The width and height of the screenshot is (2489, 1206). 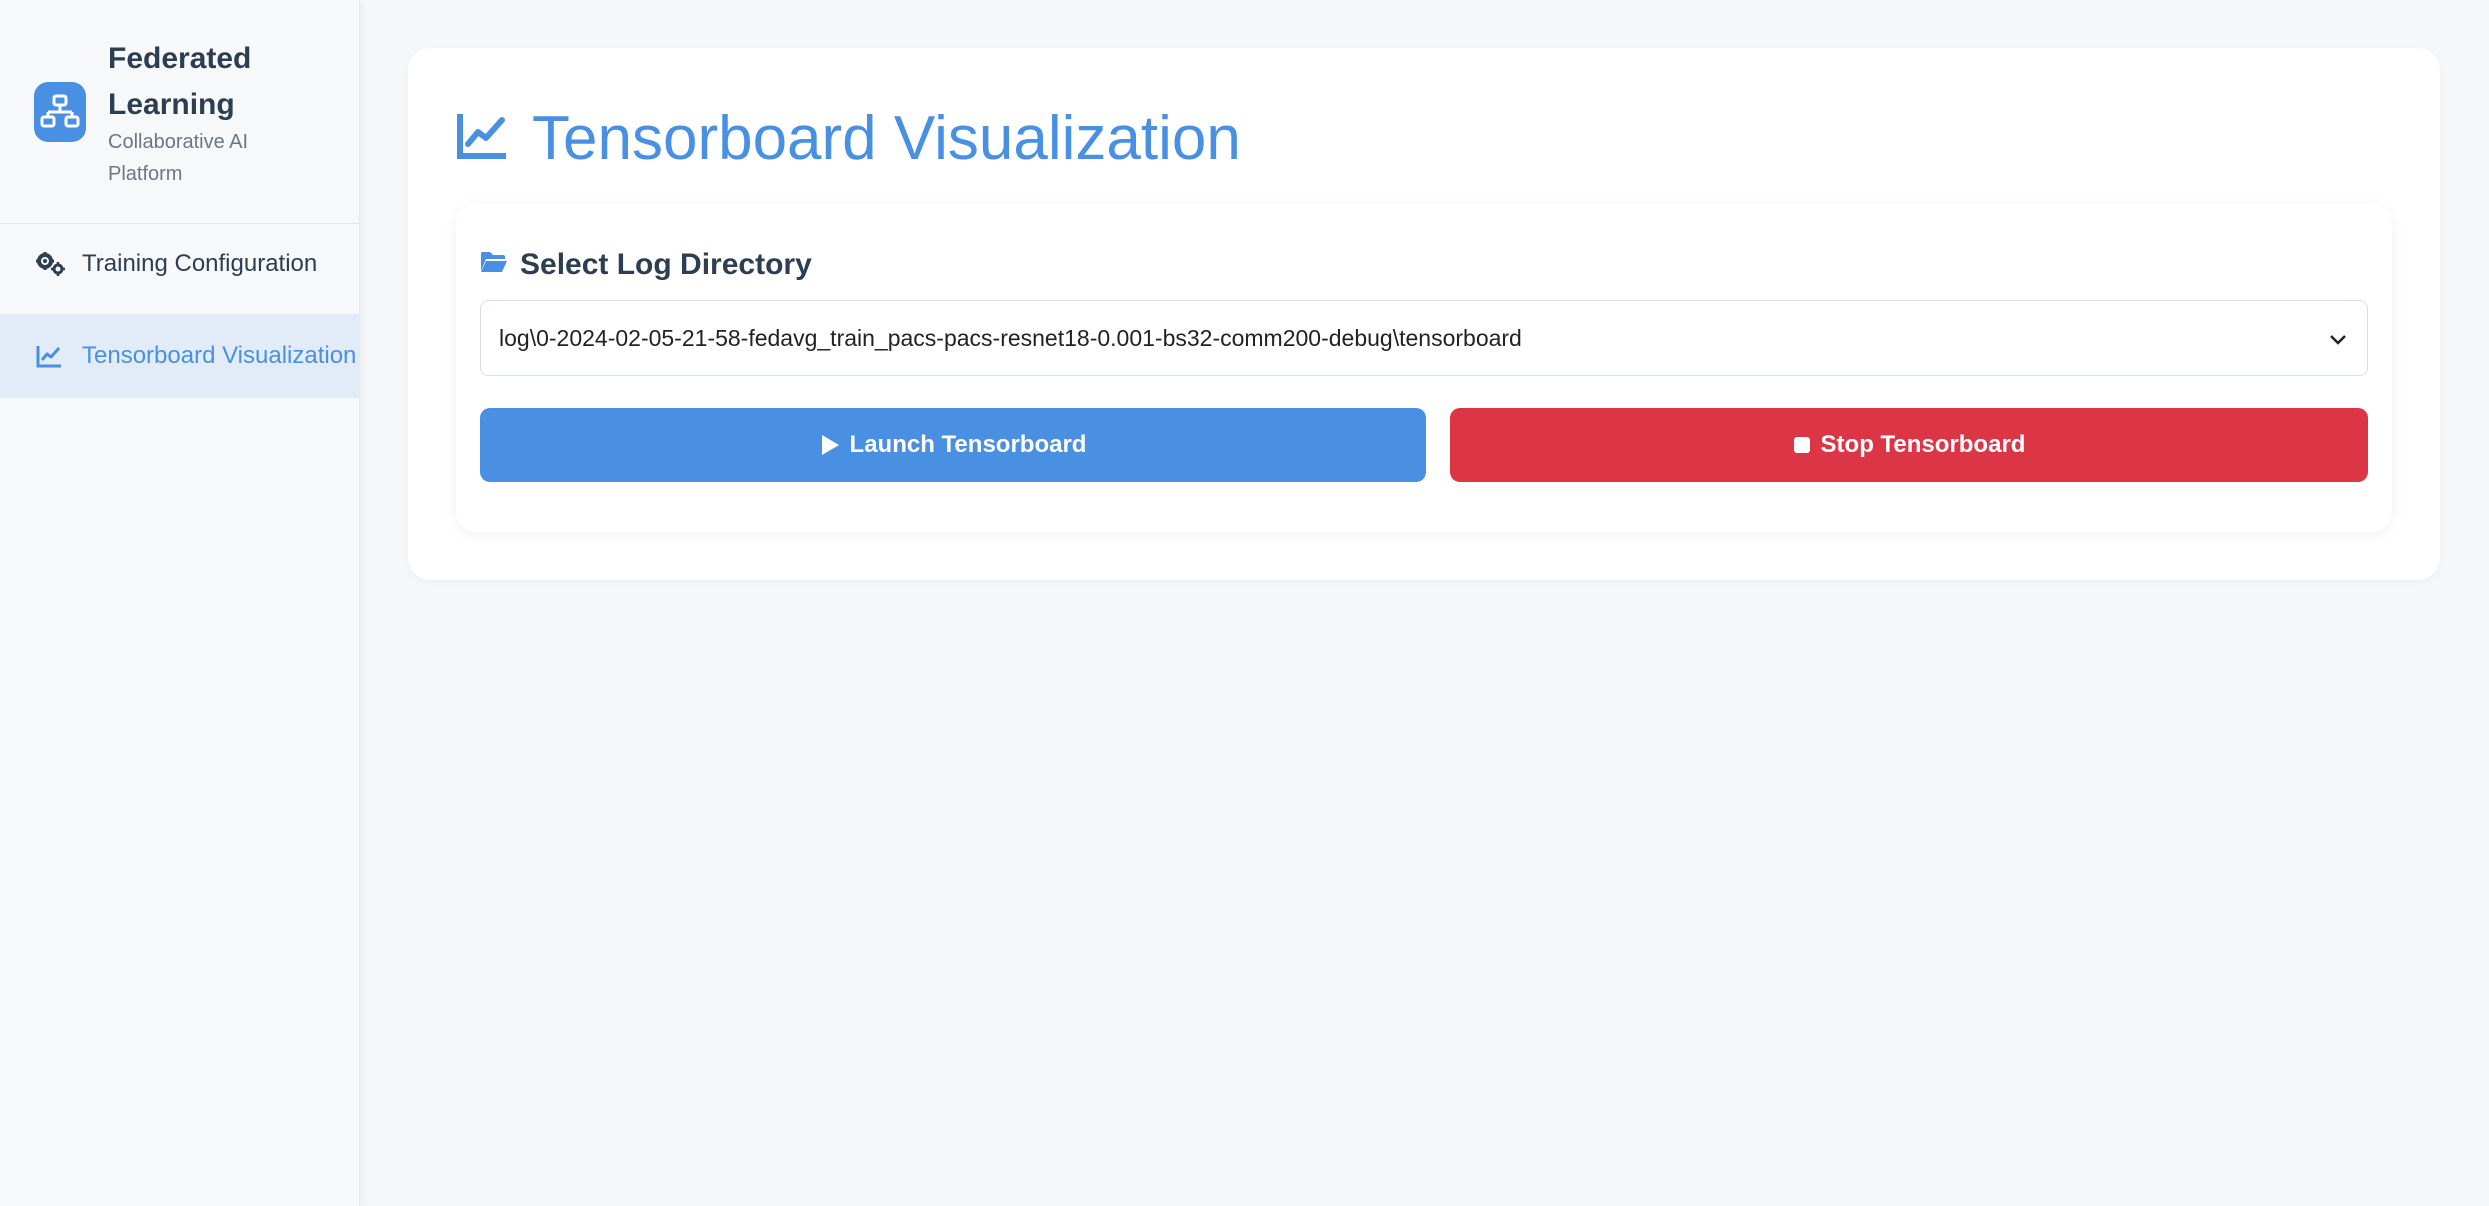 What do you see at coordinates (494, 265) in the screenshot?
I see `folder-open-icon` at bounding box center [494, 265].